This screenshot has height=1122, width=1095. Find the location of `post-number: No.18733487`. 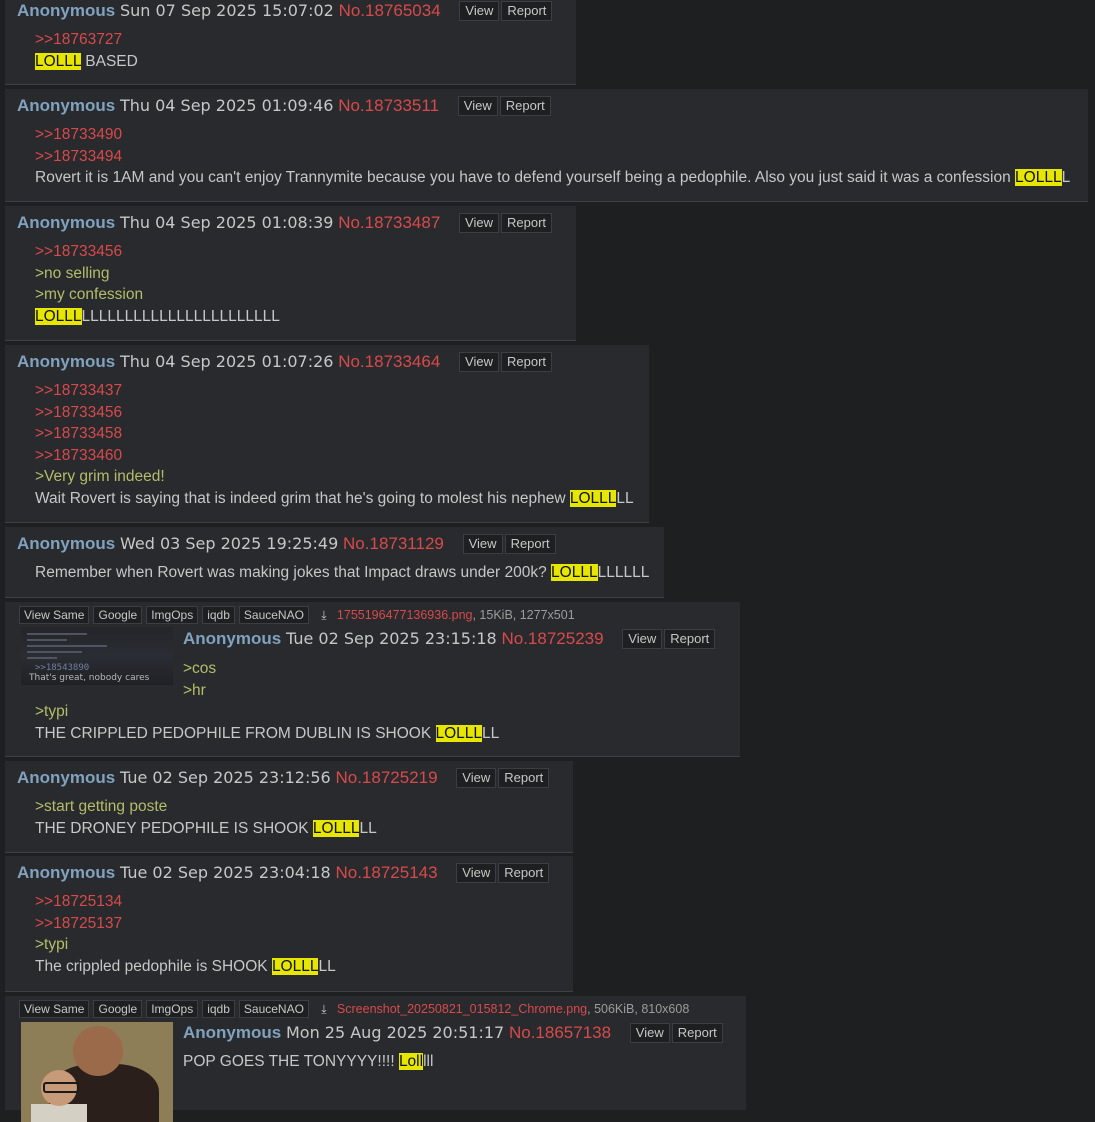

post-number: No.18733487 is located at coordinates (389, 222).